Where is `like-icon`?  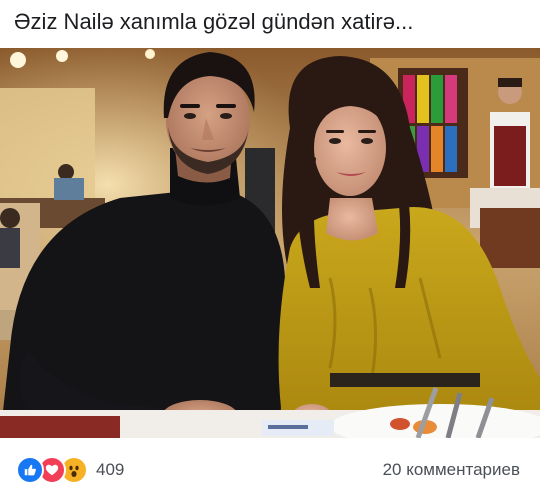
like-icon is located at coordinates (30, 470).